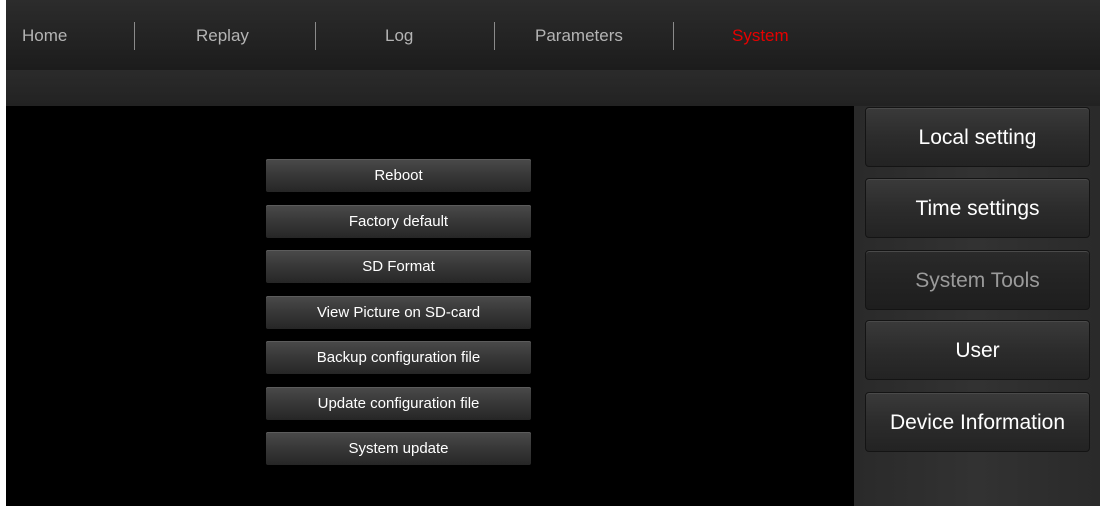 Image resolution: width=1100 pixels, height=506 pixels. I want to click on sidebar-item-user: User, so click(977, 350).